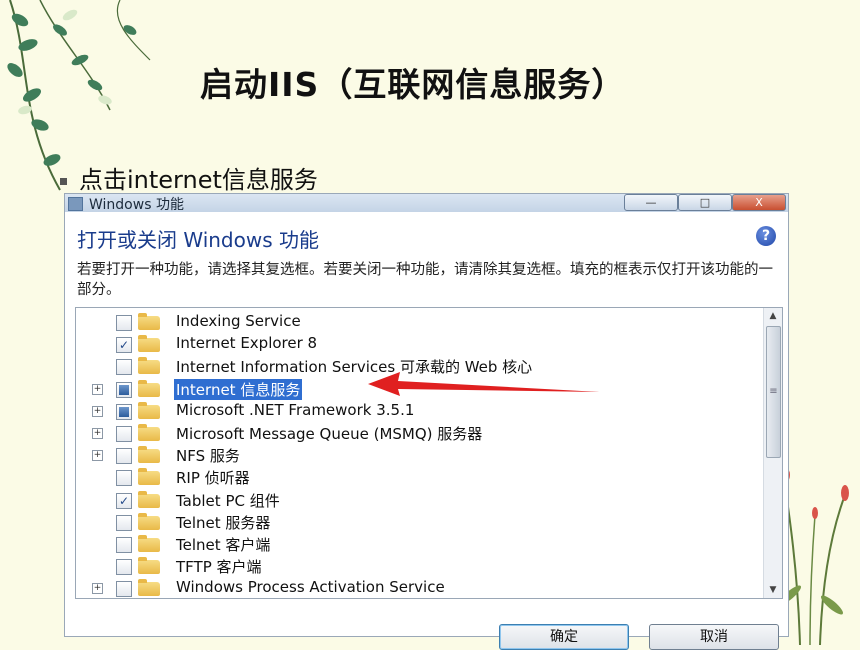 Image resolution: width=860 pixels, height=650 pixels. Describe the element at coordinates (705, 202) in the screenshot. I see `maximize-button: □` at that location.